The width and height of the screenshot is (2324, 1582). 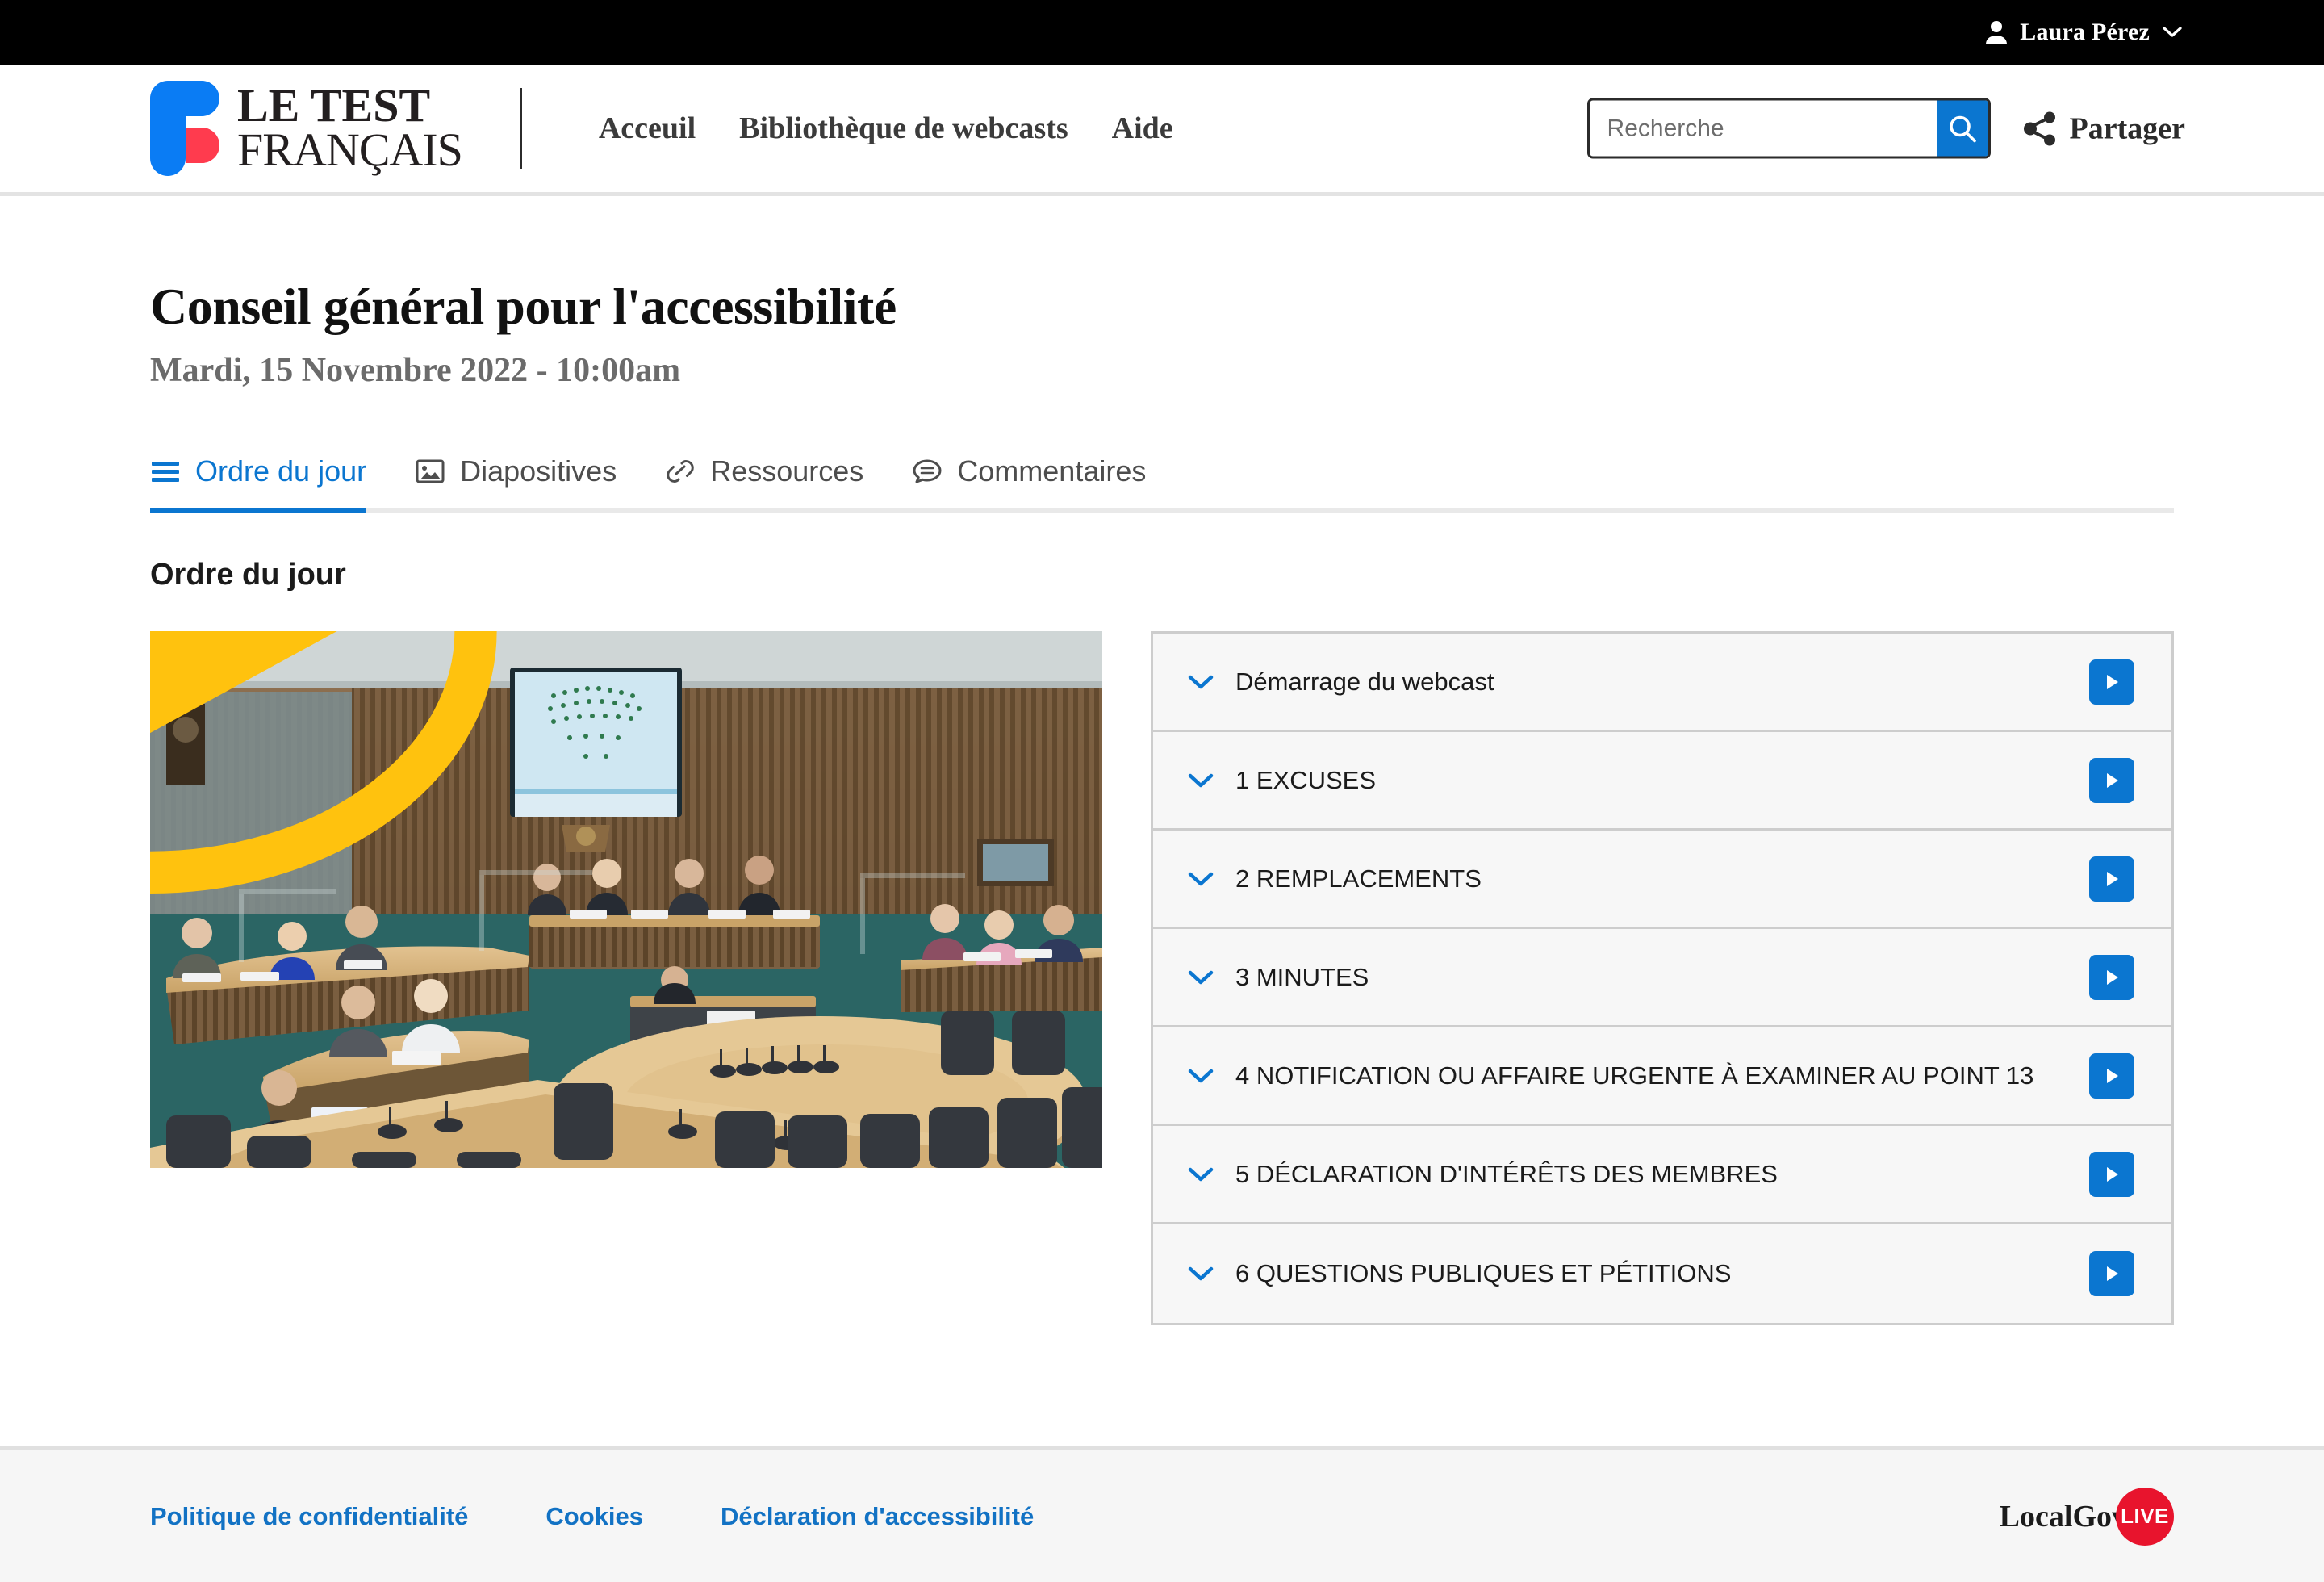 I want to click on agenda-item: 6 QUESTIONS PUBLIQUES ET PÉTITIONS, so click(x=1662, y=1273).